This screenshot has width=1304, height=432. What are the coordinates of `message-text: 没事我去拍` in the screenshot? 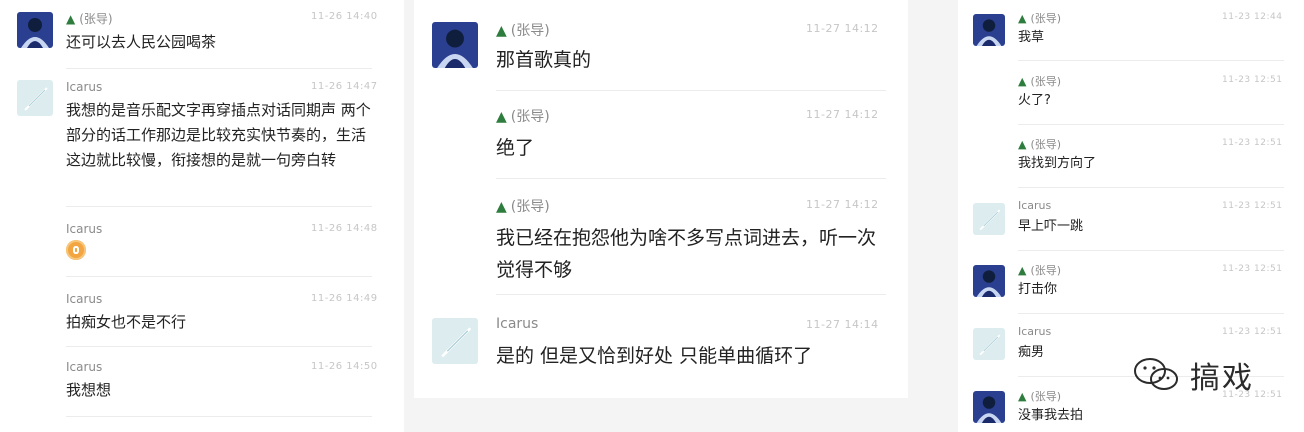 It's located at (1051, 415).